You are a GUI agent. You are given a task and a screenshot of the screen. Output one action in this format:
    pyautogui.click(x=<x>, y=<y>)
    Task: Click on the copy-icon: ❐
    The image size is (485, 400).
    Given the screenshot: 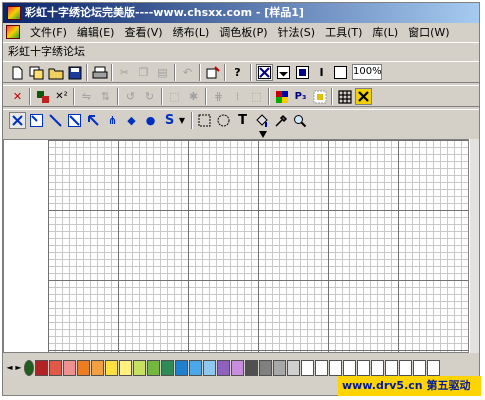 What is the action you would take?
    pyautogui.click(x=143, y=72)
    